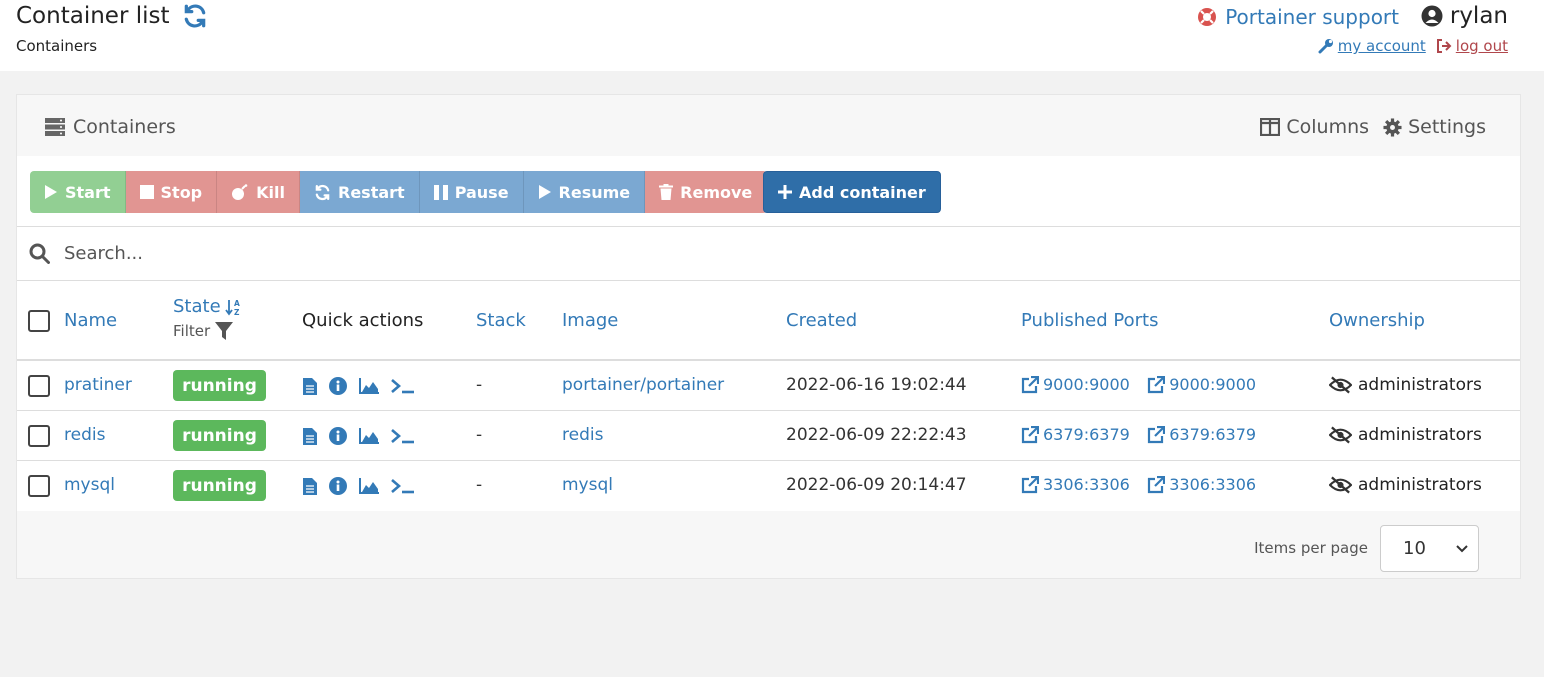 The height and width of the screenshot is (677, 1544). I want to click on kill-button: Kill, so click(258, 192).